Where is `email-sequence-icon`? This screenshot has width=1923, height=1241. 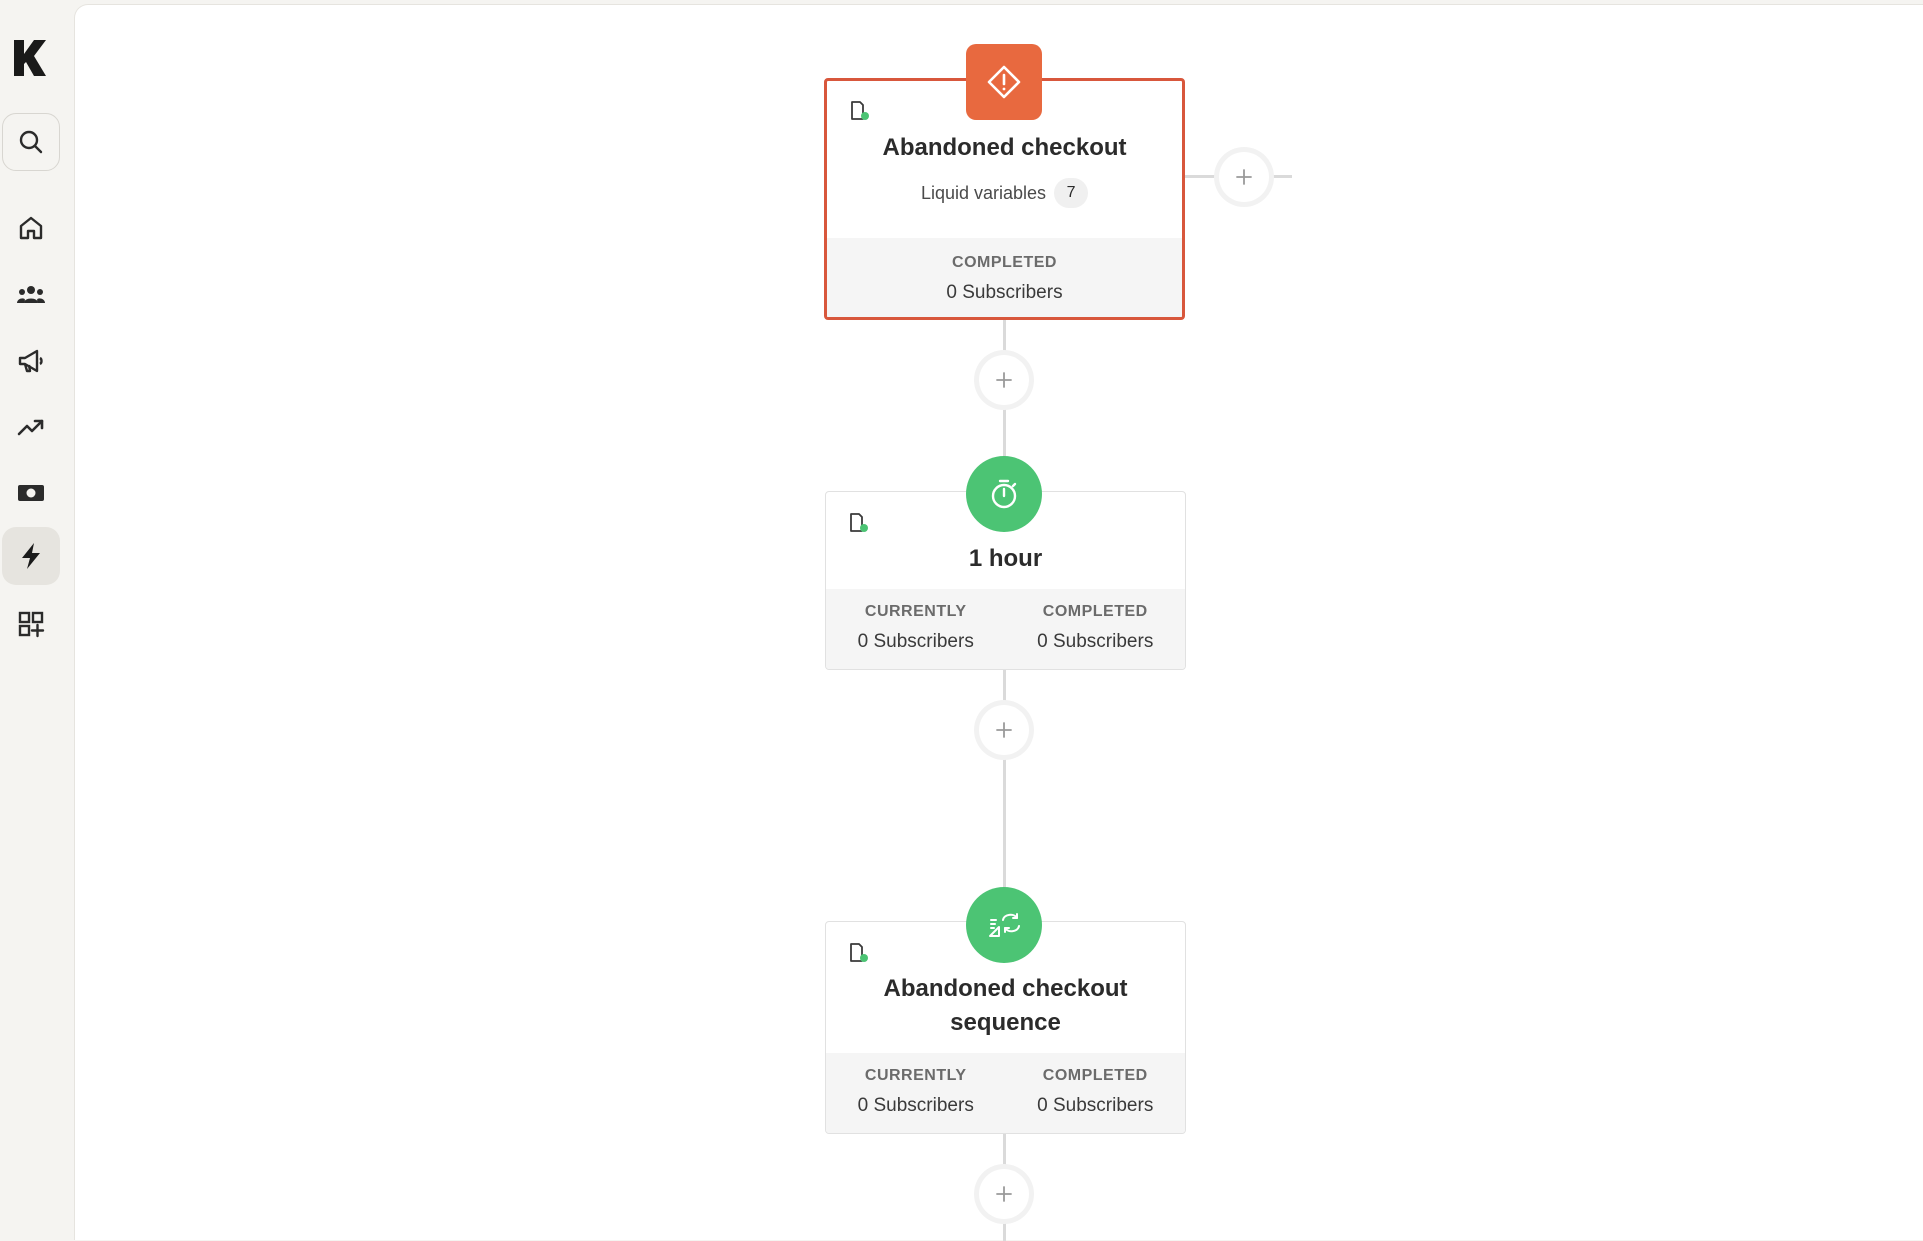
email-sequence-icon is located at coordinates (1004, 925).